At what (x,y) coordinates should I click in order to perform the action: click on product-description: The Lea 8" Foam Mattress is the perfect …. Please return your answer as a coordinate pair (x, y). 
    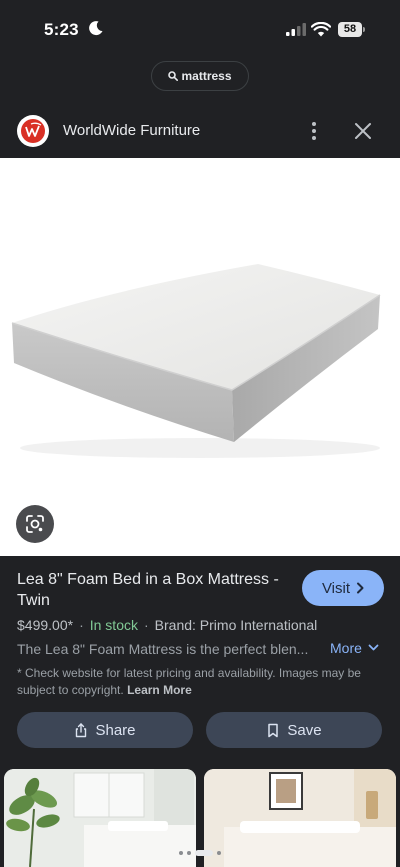
    Looking at the image, I should click on (163, 649).